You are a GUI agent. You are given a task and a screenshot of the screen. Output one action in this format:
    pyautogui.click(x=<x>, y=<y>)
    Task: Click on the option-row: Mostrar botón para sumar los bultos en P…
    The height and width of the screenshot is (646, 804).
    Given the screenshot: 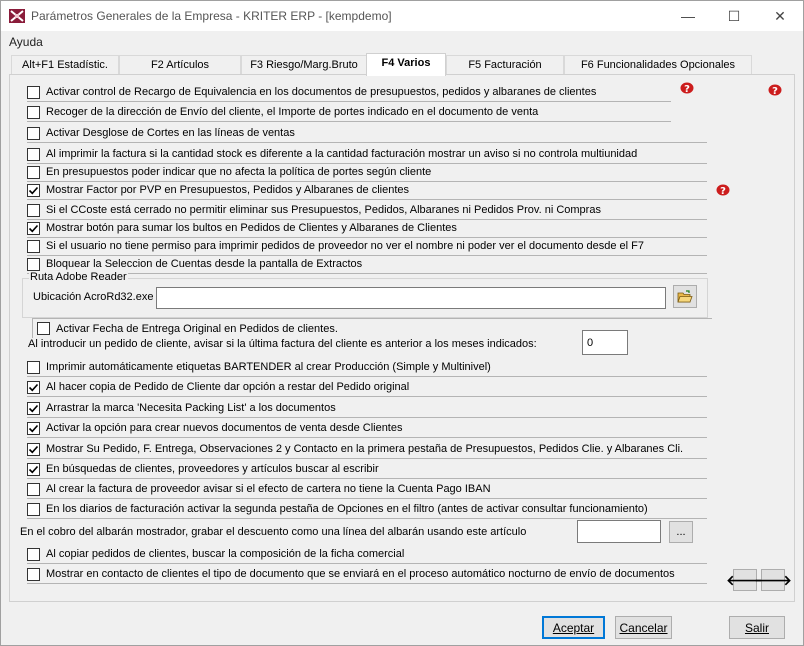 What is the action you would take?
    pyautogui.click(x=367, y=228)
    